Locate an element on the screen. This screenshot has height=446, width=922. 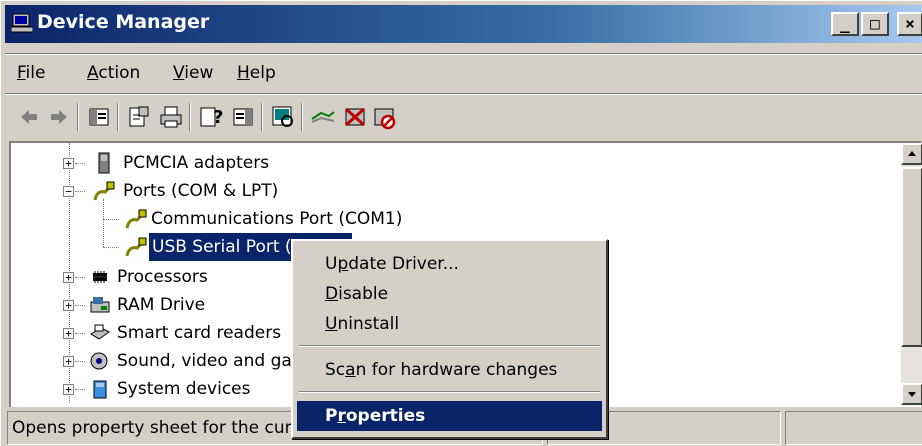
close-button: × is located at coordinates (909, 24).